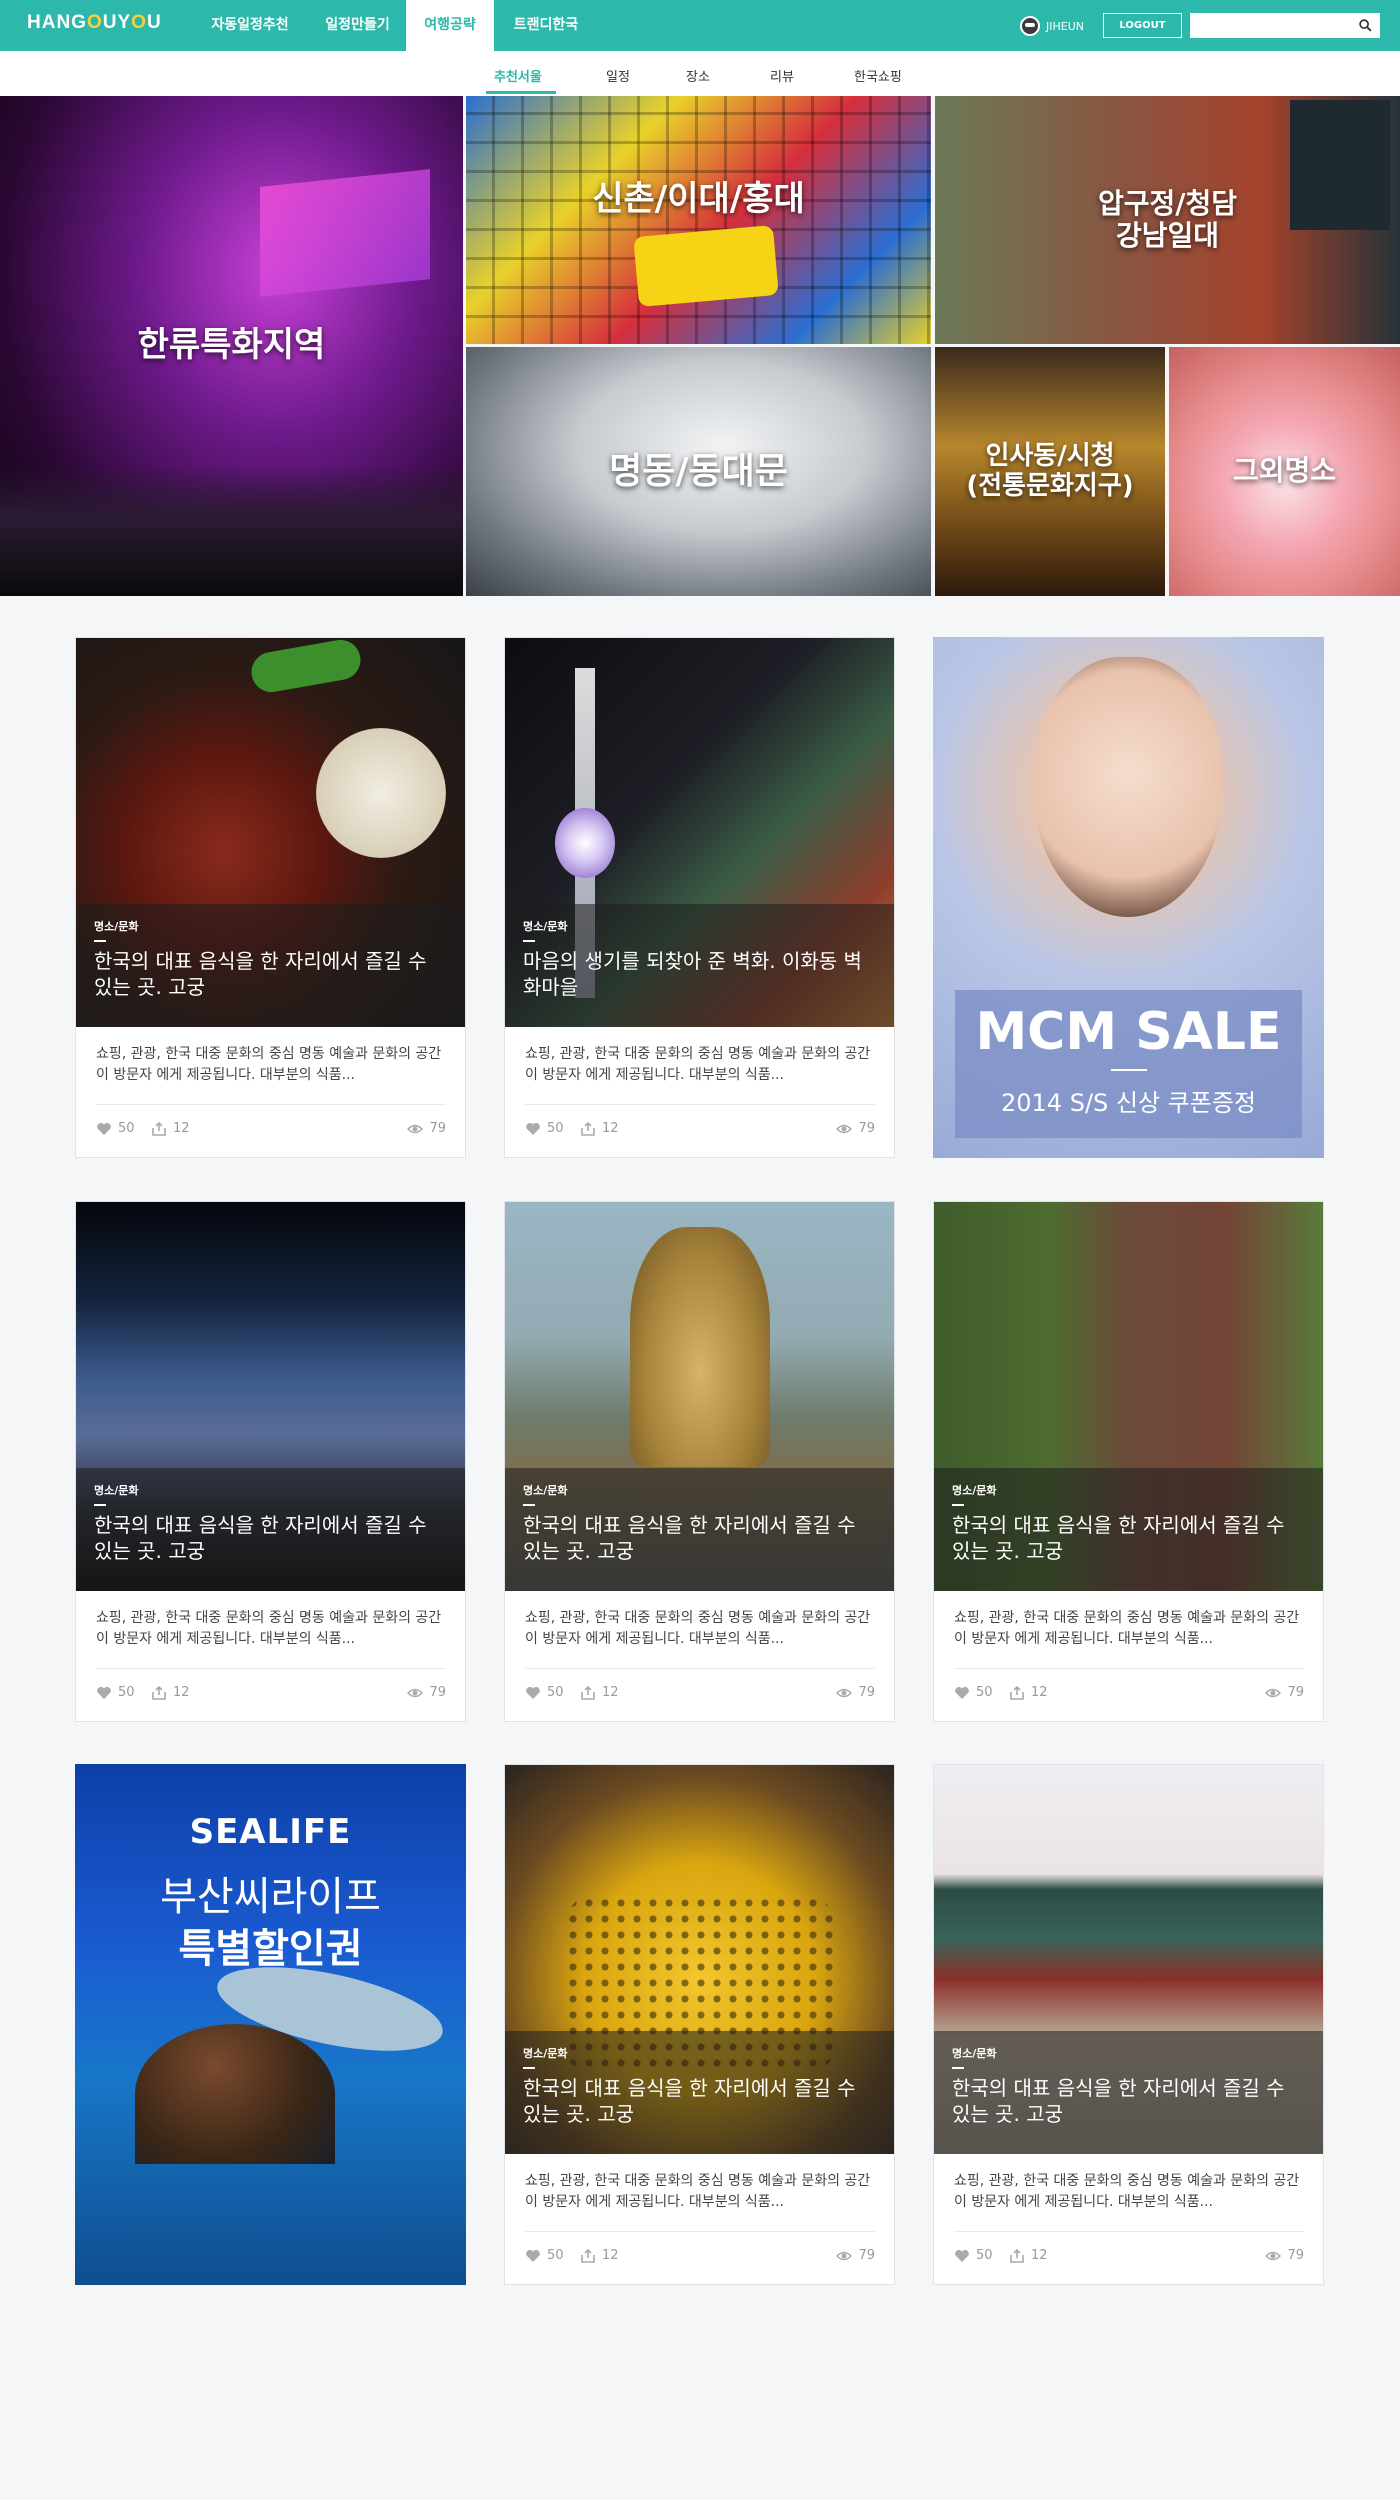 The width and height of the screenshot is (1400, 2500). What do you see at coordinates (698, 199) in the screenshot?
I see `hero-tile-label: 신촌/이대/홍대` at bounding box center [698, 199].